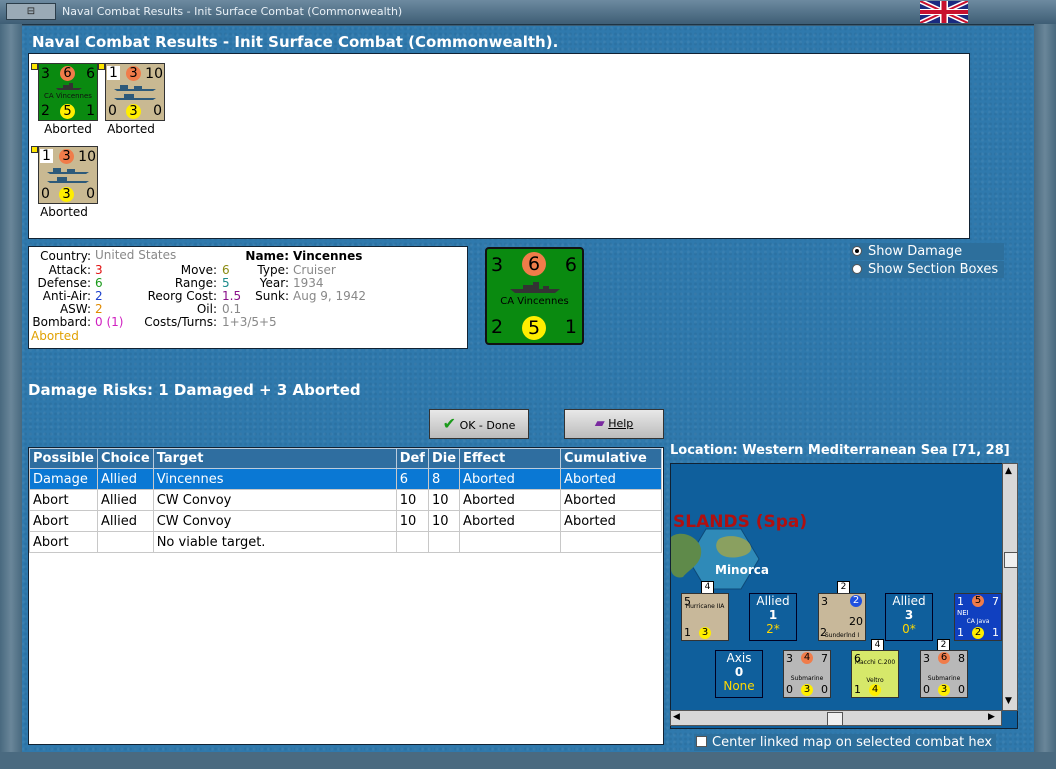 This screenshot has height=769, width=1056. I want to click on table-row: Abort No viable target., so click(346, 542).